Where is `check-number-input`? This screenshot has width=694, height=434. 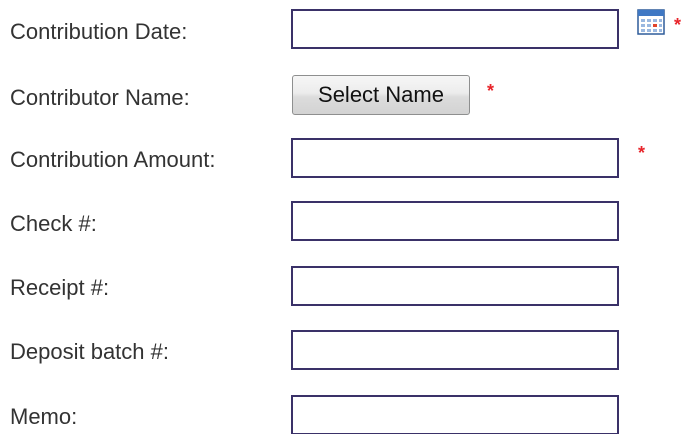 check-number-input is located at coordinates (455, 221).